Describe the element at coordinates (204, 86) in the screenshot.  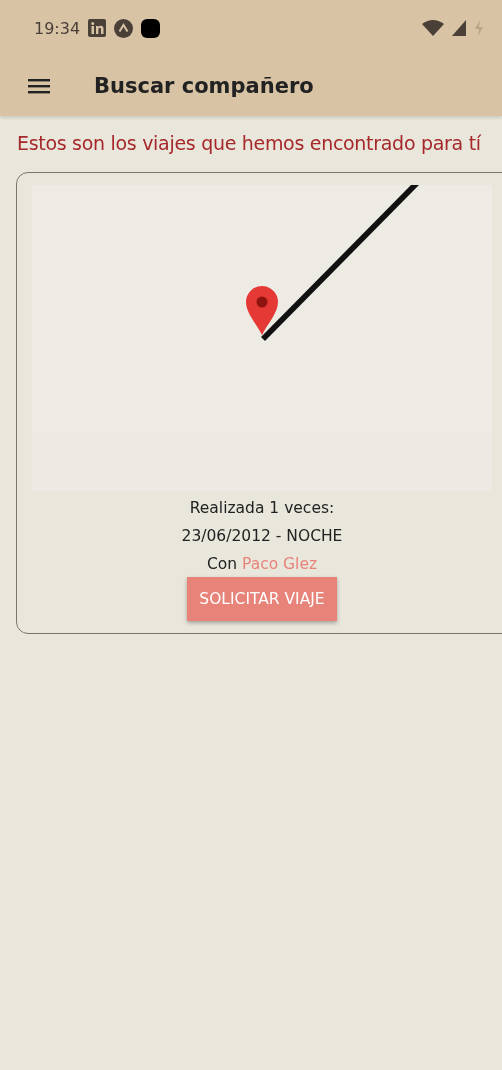
I see `screen-title: Buscar compañero` at that location.